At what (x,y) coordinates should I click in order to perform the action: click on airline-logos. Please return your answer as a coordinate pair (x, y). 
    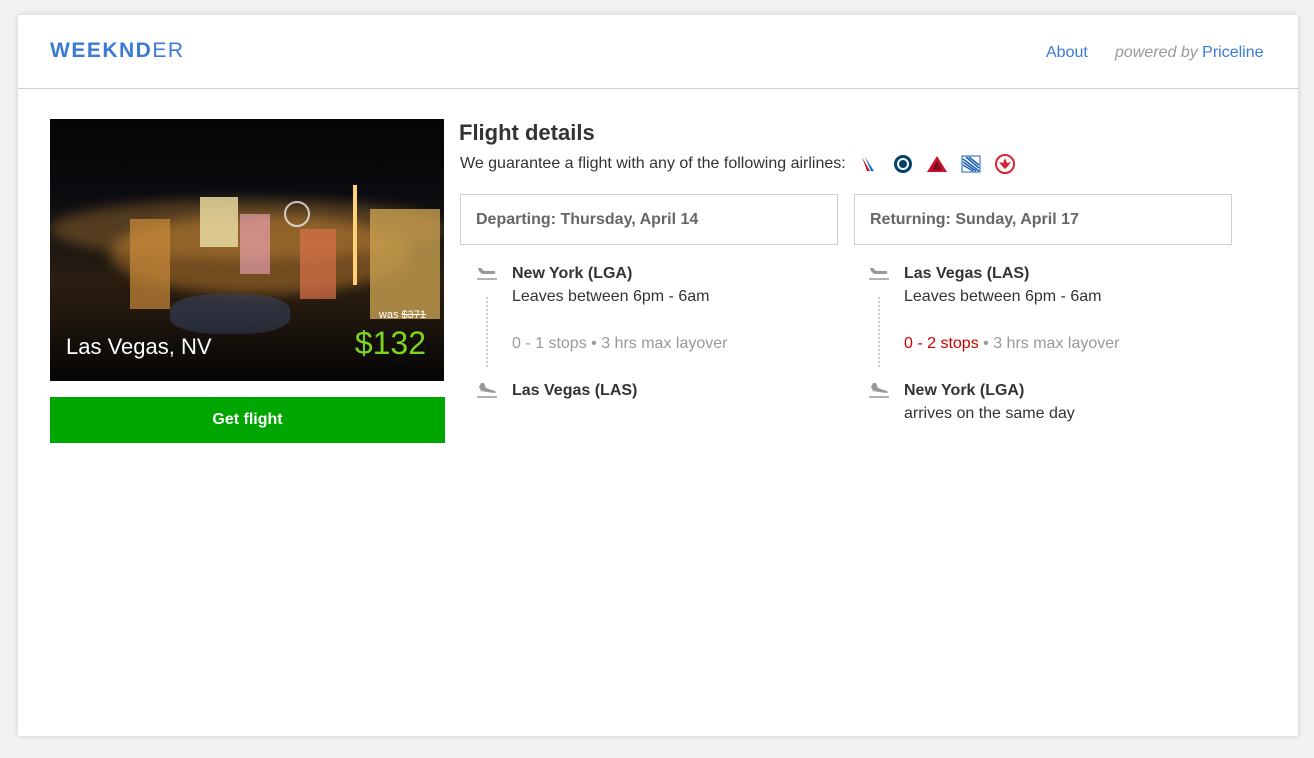
    Looking at the image, I should click on (937, 164).